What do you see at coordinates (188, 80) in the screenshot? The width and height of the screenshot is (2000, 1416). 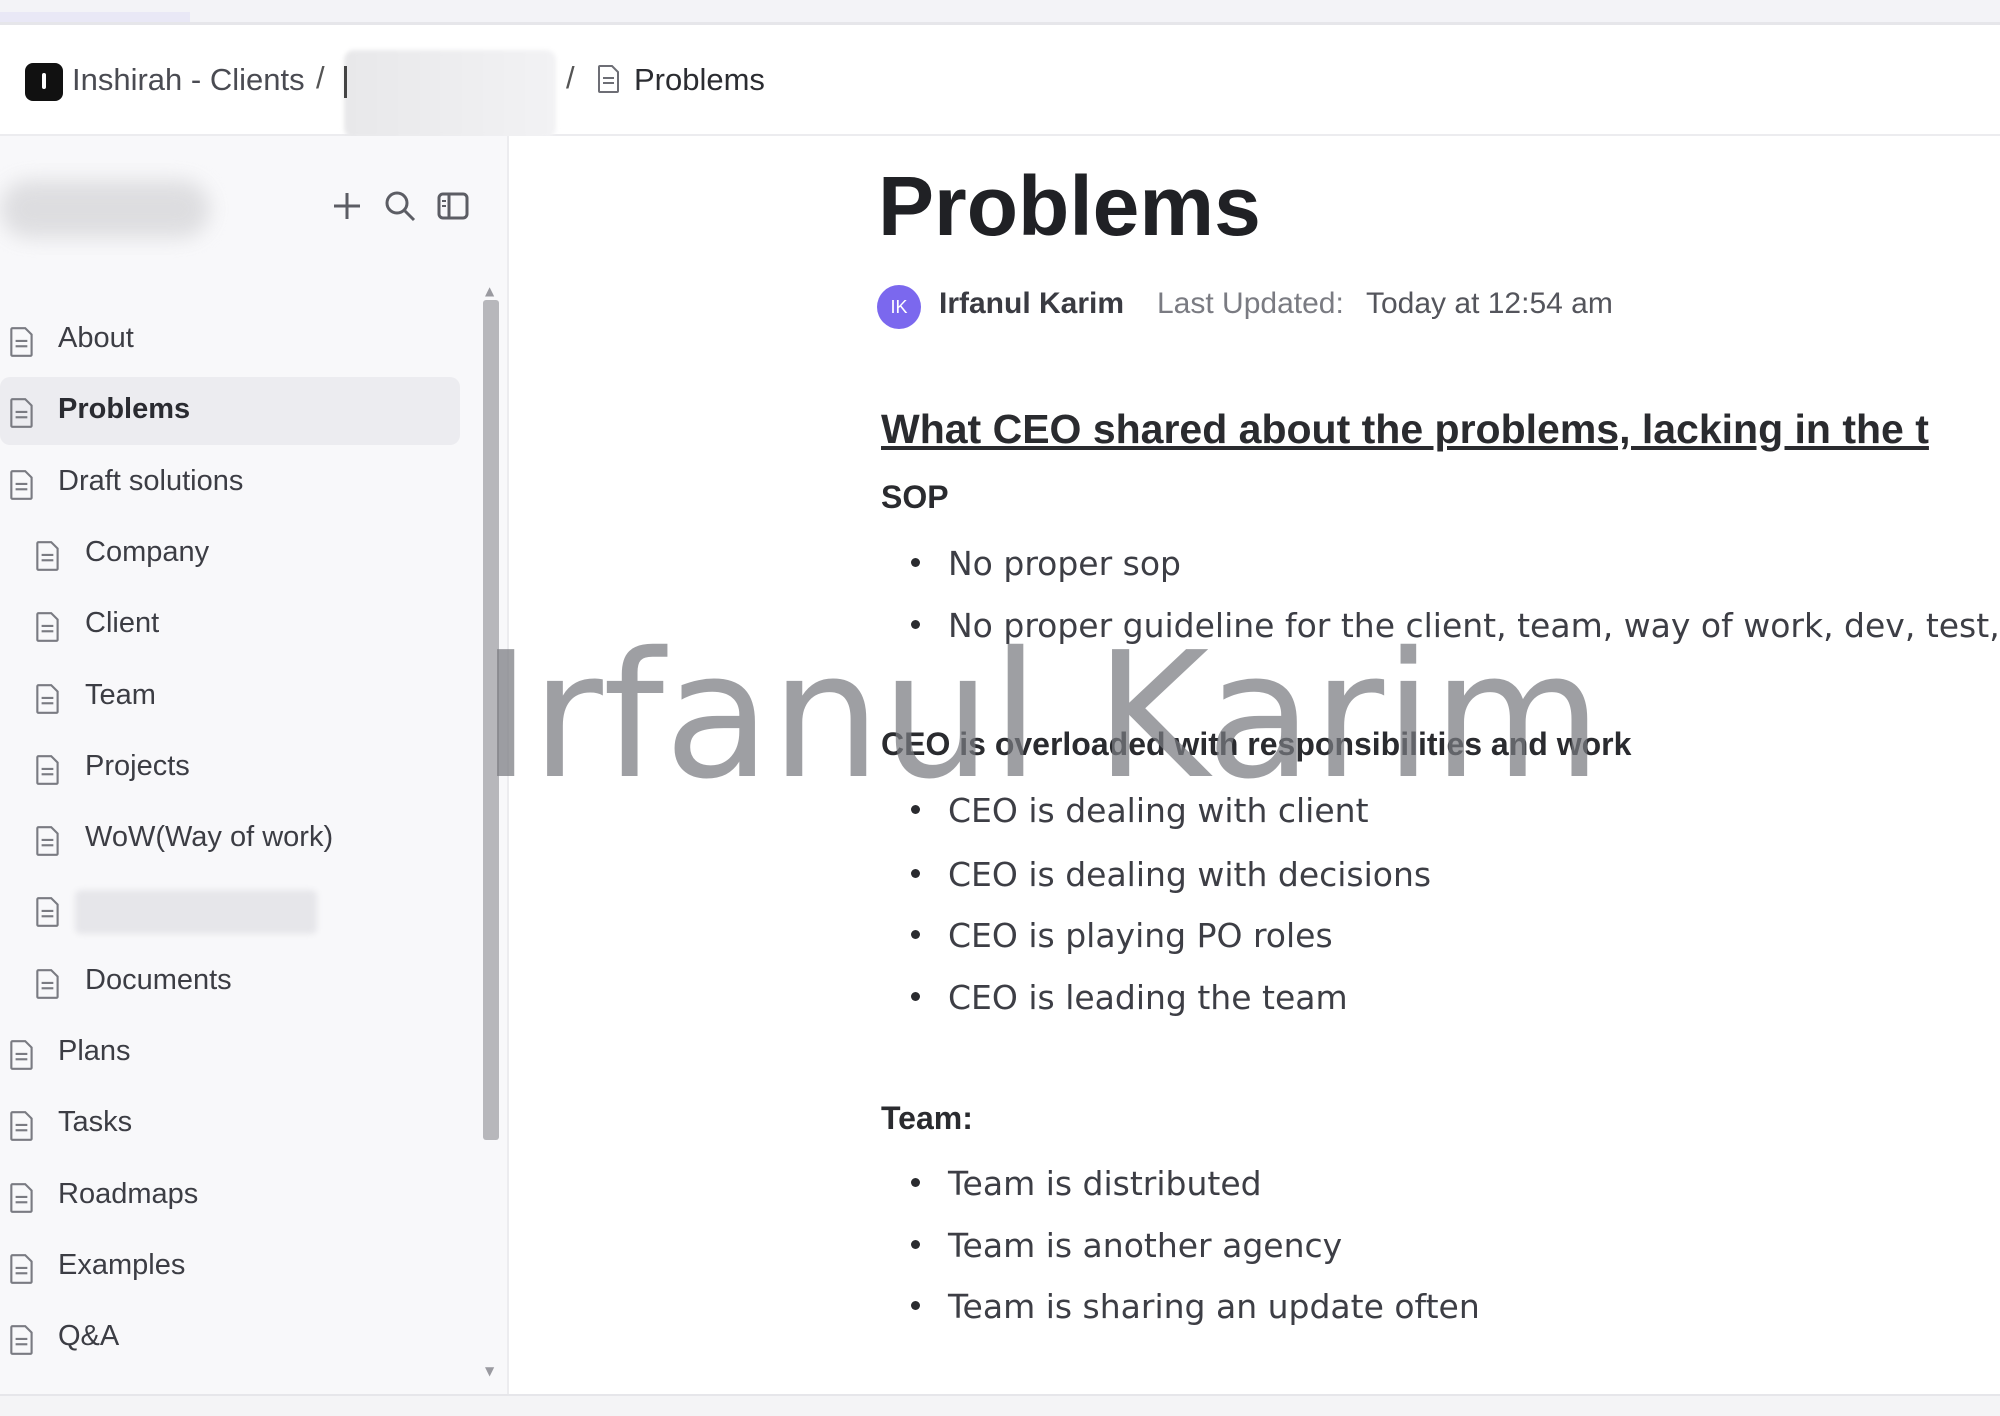 I see `breadcrumb-workspace: Inshirah - Clients` at bounding box center [188, 80].